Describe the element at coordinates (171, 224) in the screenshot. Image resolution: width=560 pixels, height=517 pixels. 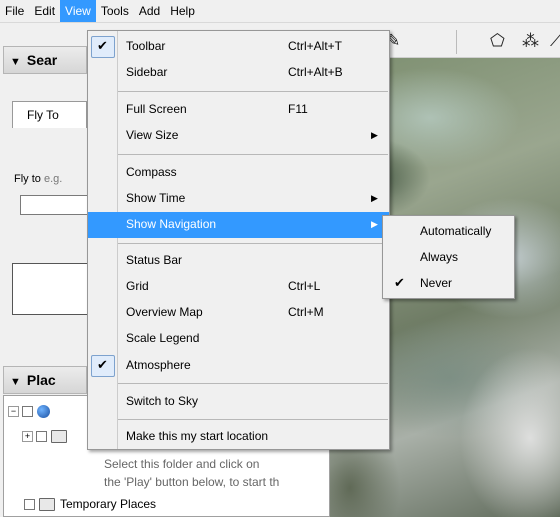
I see `menu-item-label: Show Navigation` at that location.